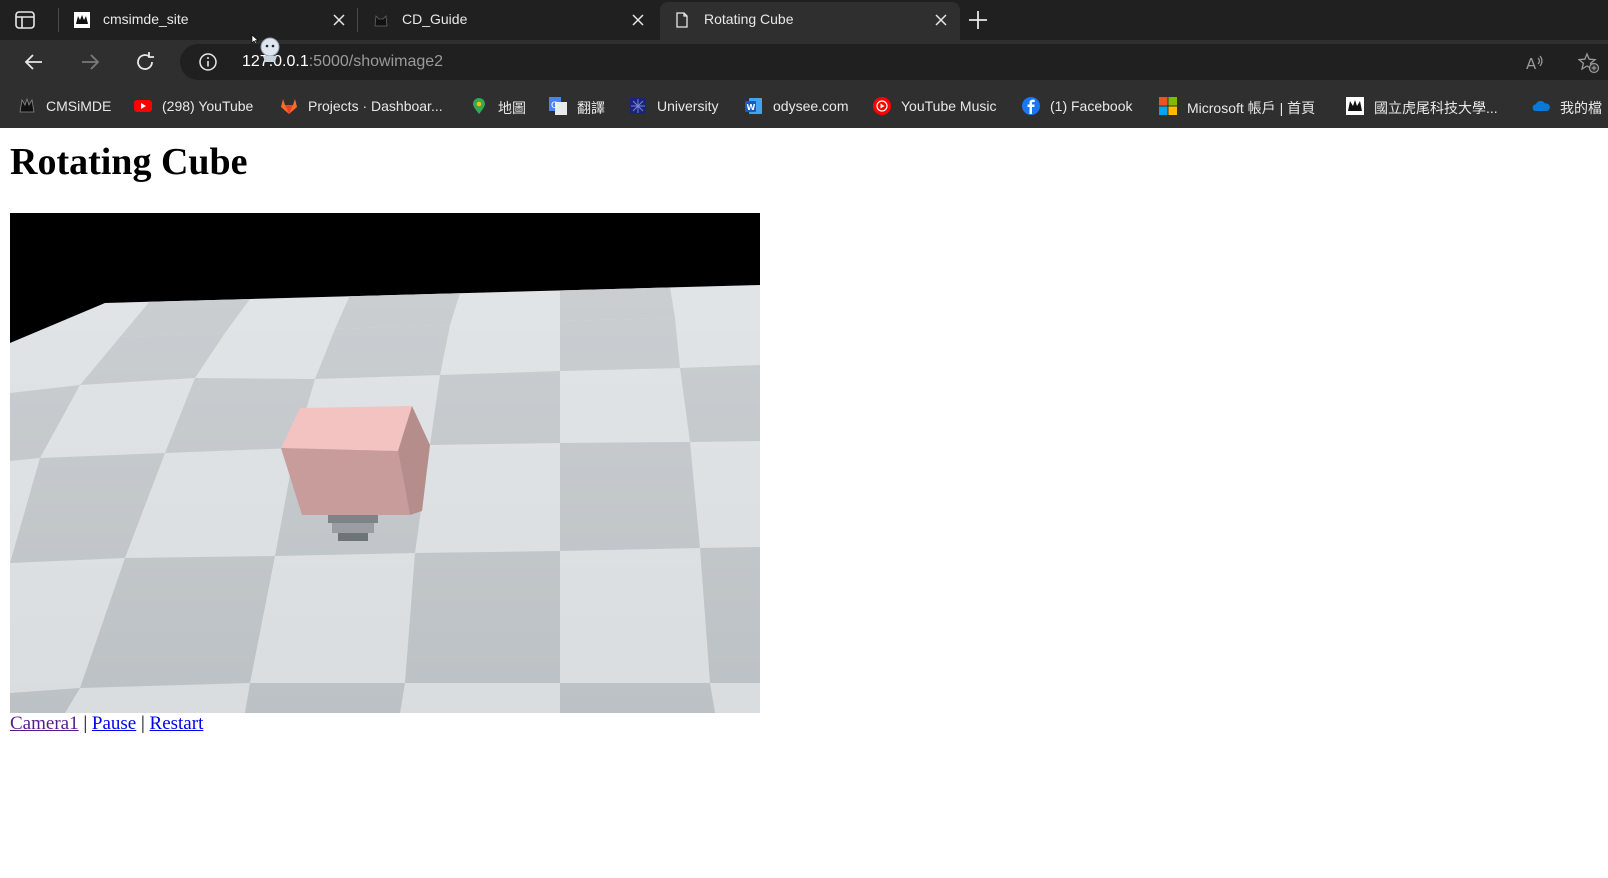 The width and height of the screenshot is (1608, 878). Describe the element at coordinates (894, 62) in the screenshot. I see `address-bar: 127.0.0.1:5000/showimage2 A` at that location.